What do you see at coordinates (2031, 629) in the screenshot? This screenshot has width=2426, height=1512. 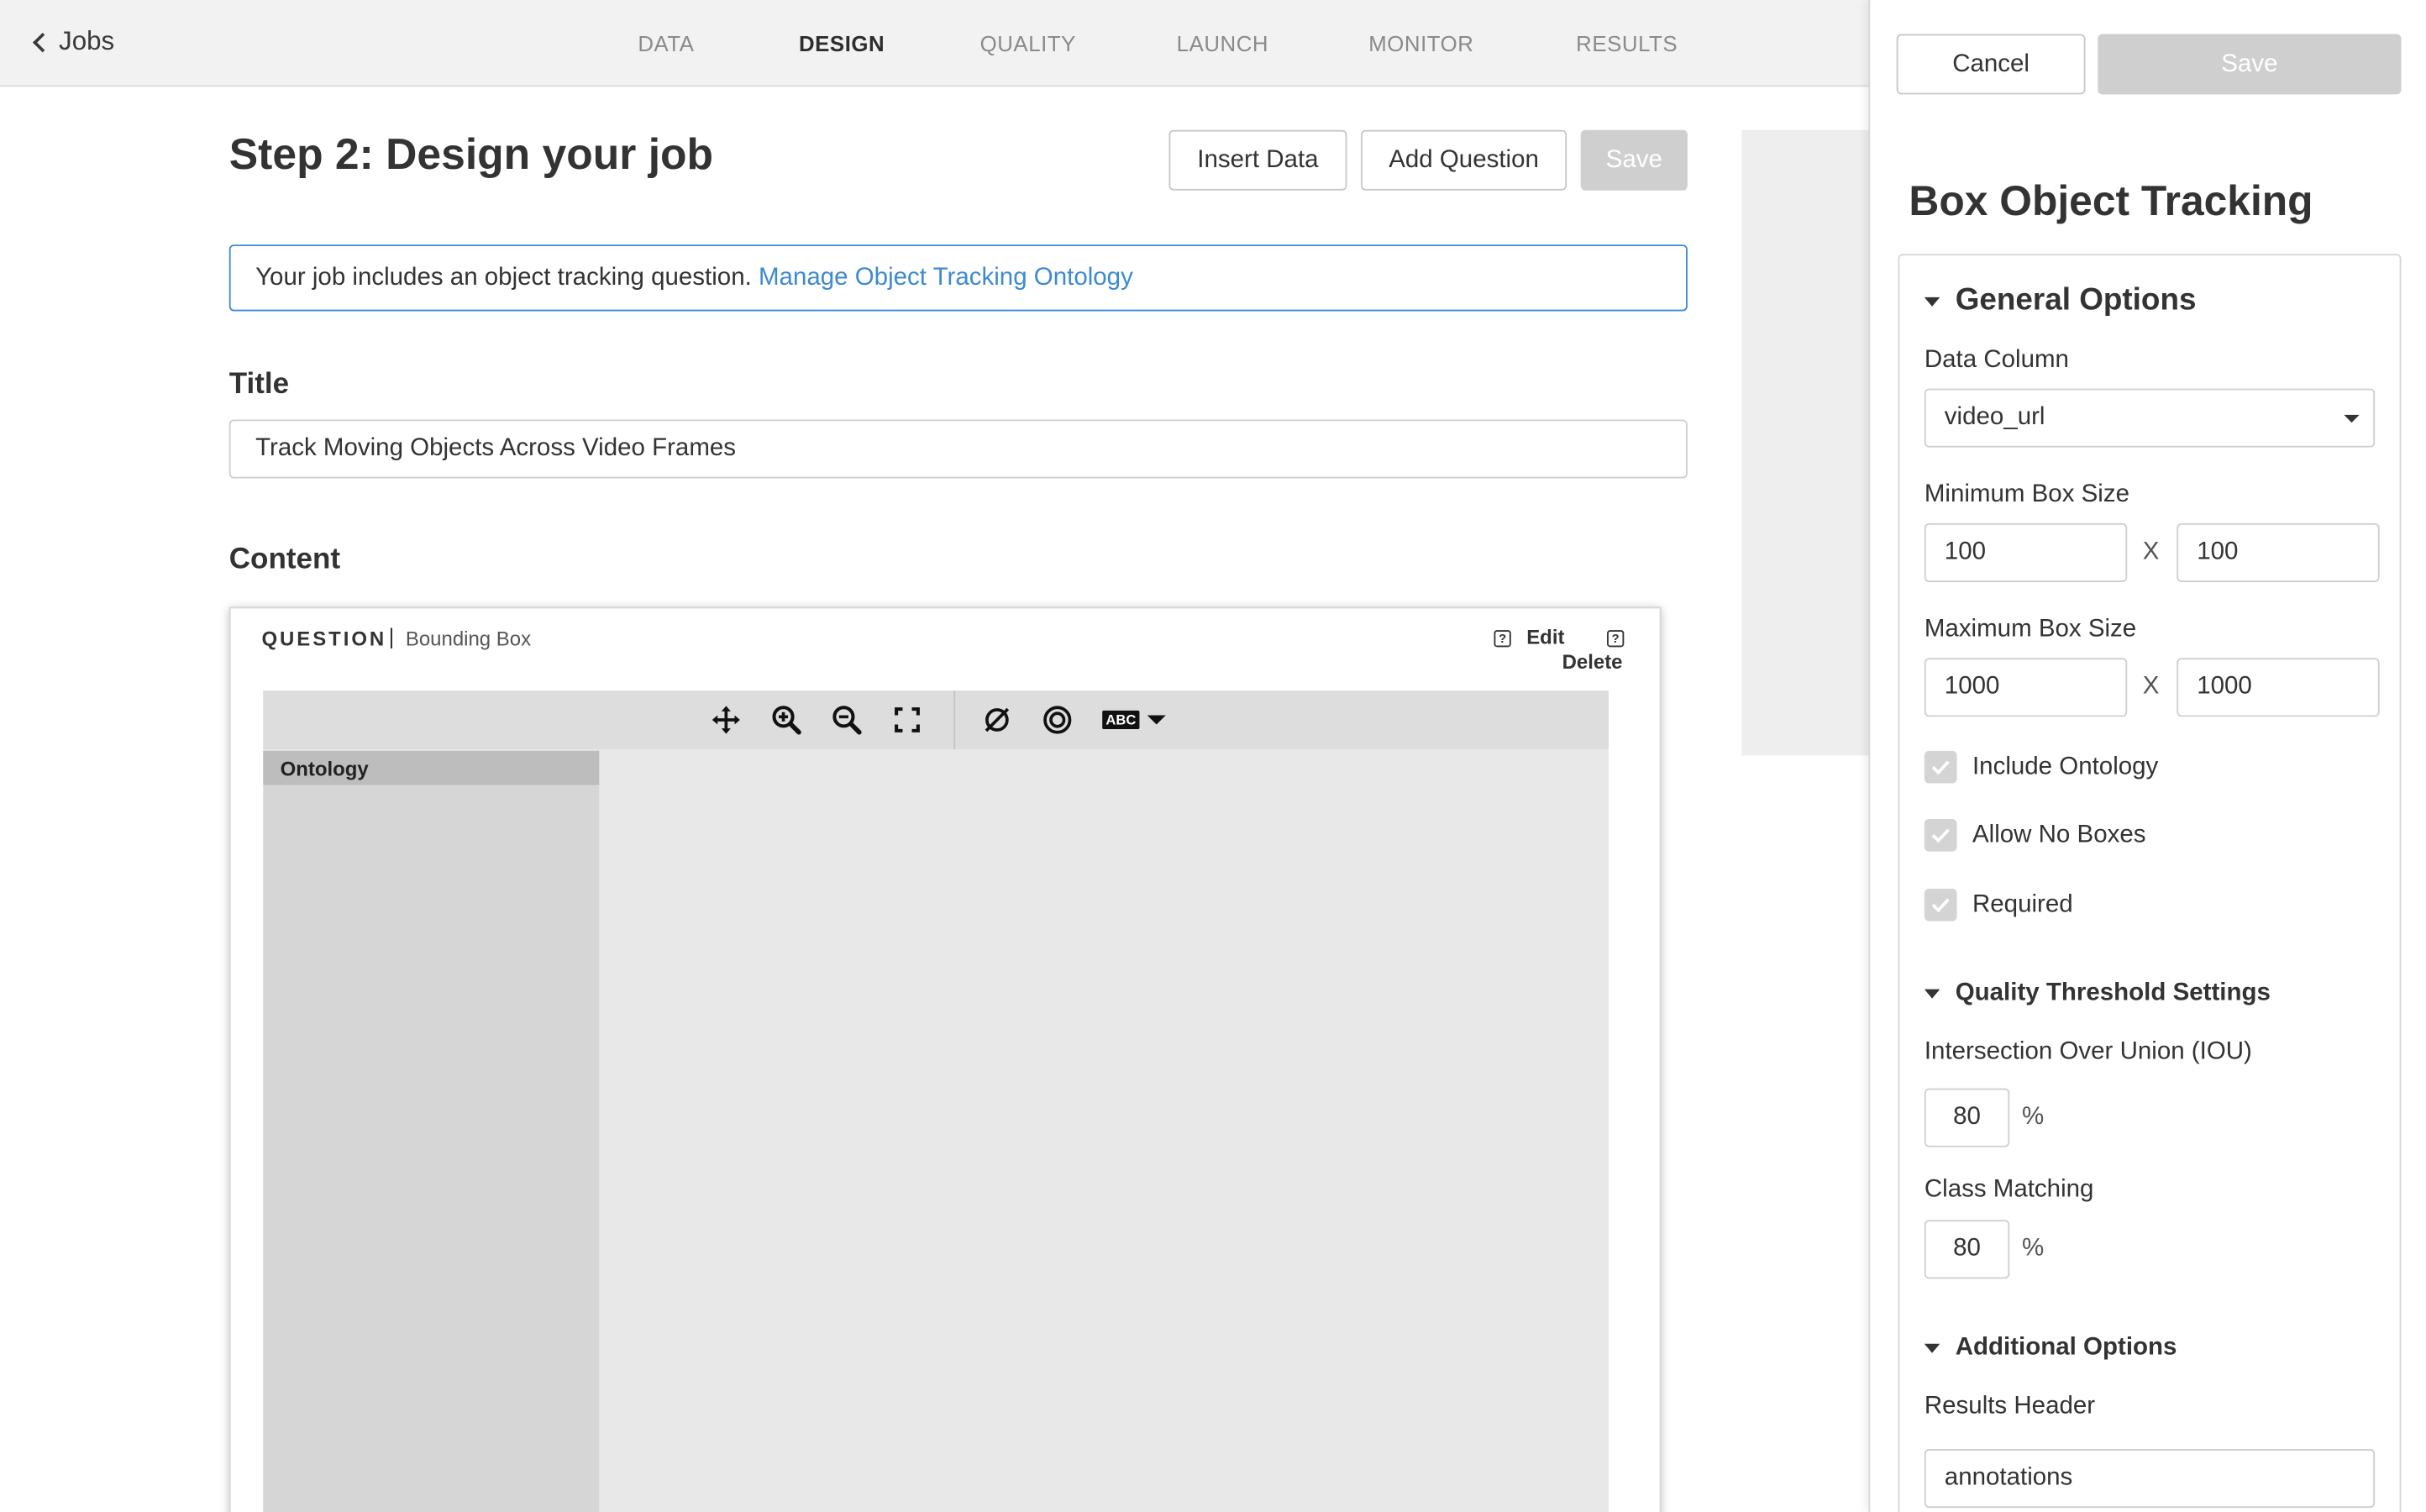 I see `max-box-label: Maximum Box Size` at bounding box center [2031, 629].